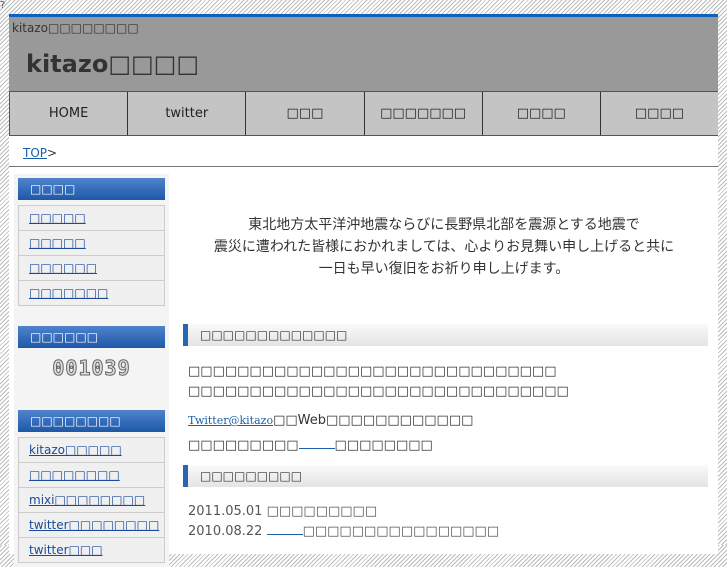 This screenshot has height=567, width=727. What do you see at coordinates (445, 335) in the screenshot?
I see `section-heading-intro: □□□□□□□□□□□□□` at bounding box center [445, 335].